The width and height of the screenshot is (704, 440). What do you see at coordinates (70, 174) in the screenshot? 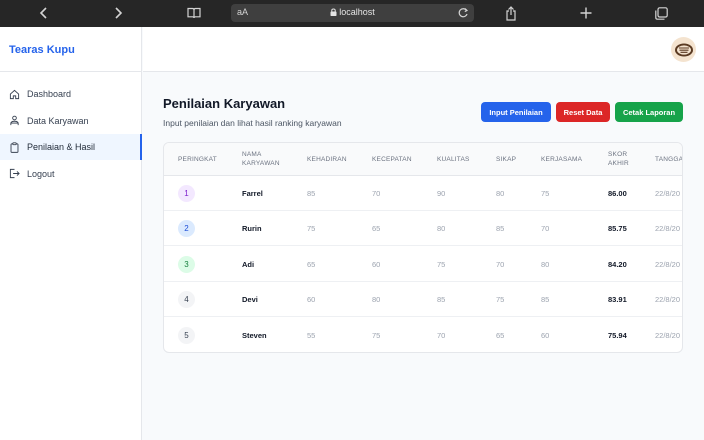
I see `sidebar-item-logout: Logout` at bounding box center [70, 174].